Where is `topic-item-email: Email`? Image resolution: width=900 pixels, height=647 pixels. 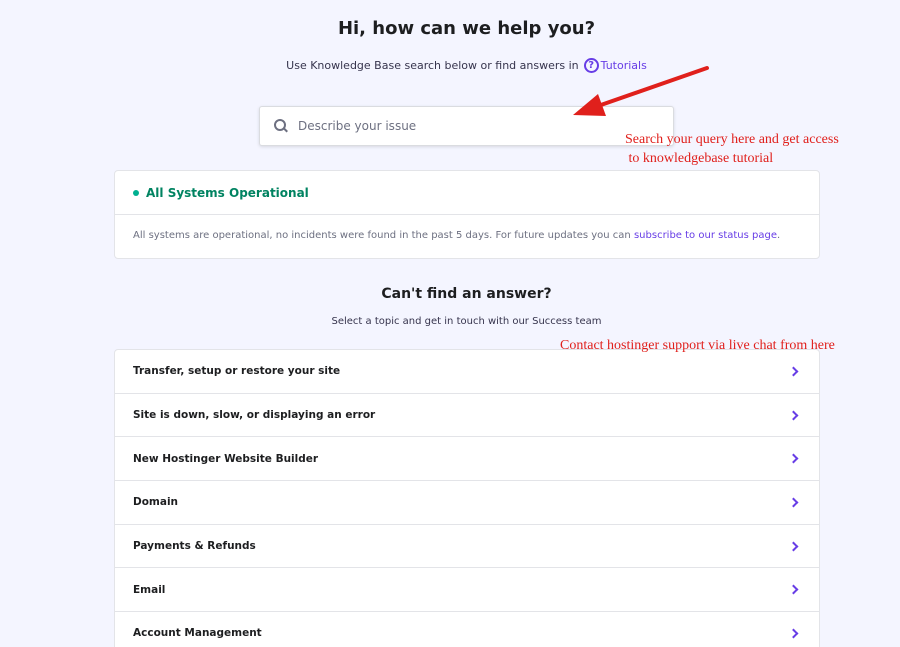 topic-item-email: Email is located at coordinates (467, 590).